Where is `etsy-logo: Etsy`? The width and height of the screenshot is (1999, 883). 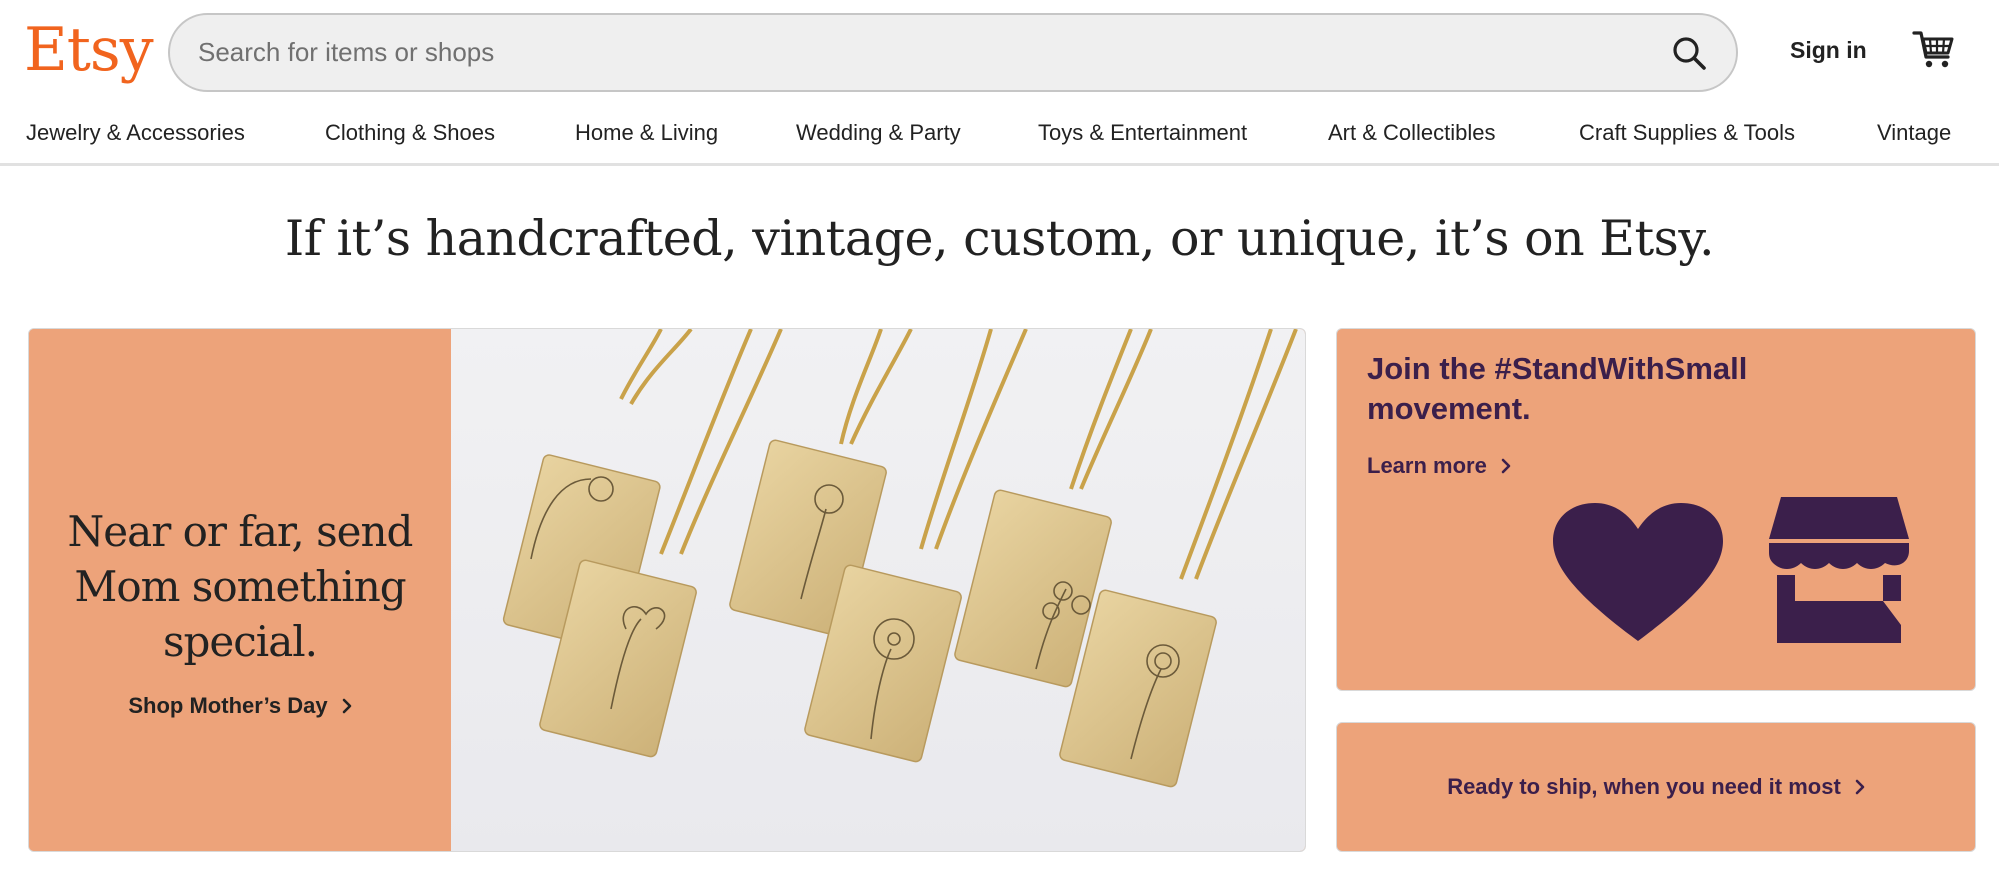
etsy-logo: Etsy is located at coordinates (89, 50).